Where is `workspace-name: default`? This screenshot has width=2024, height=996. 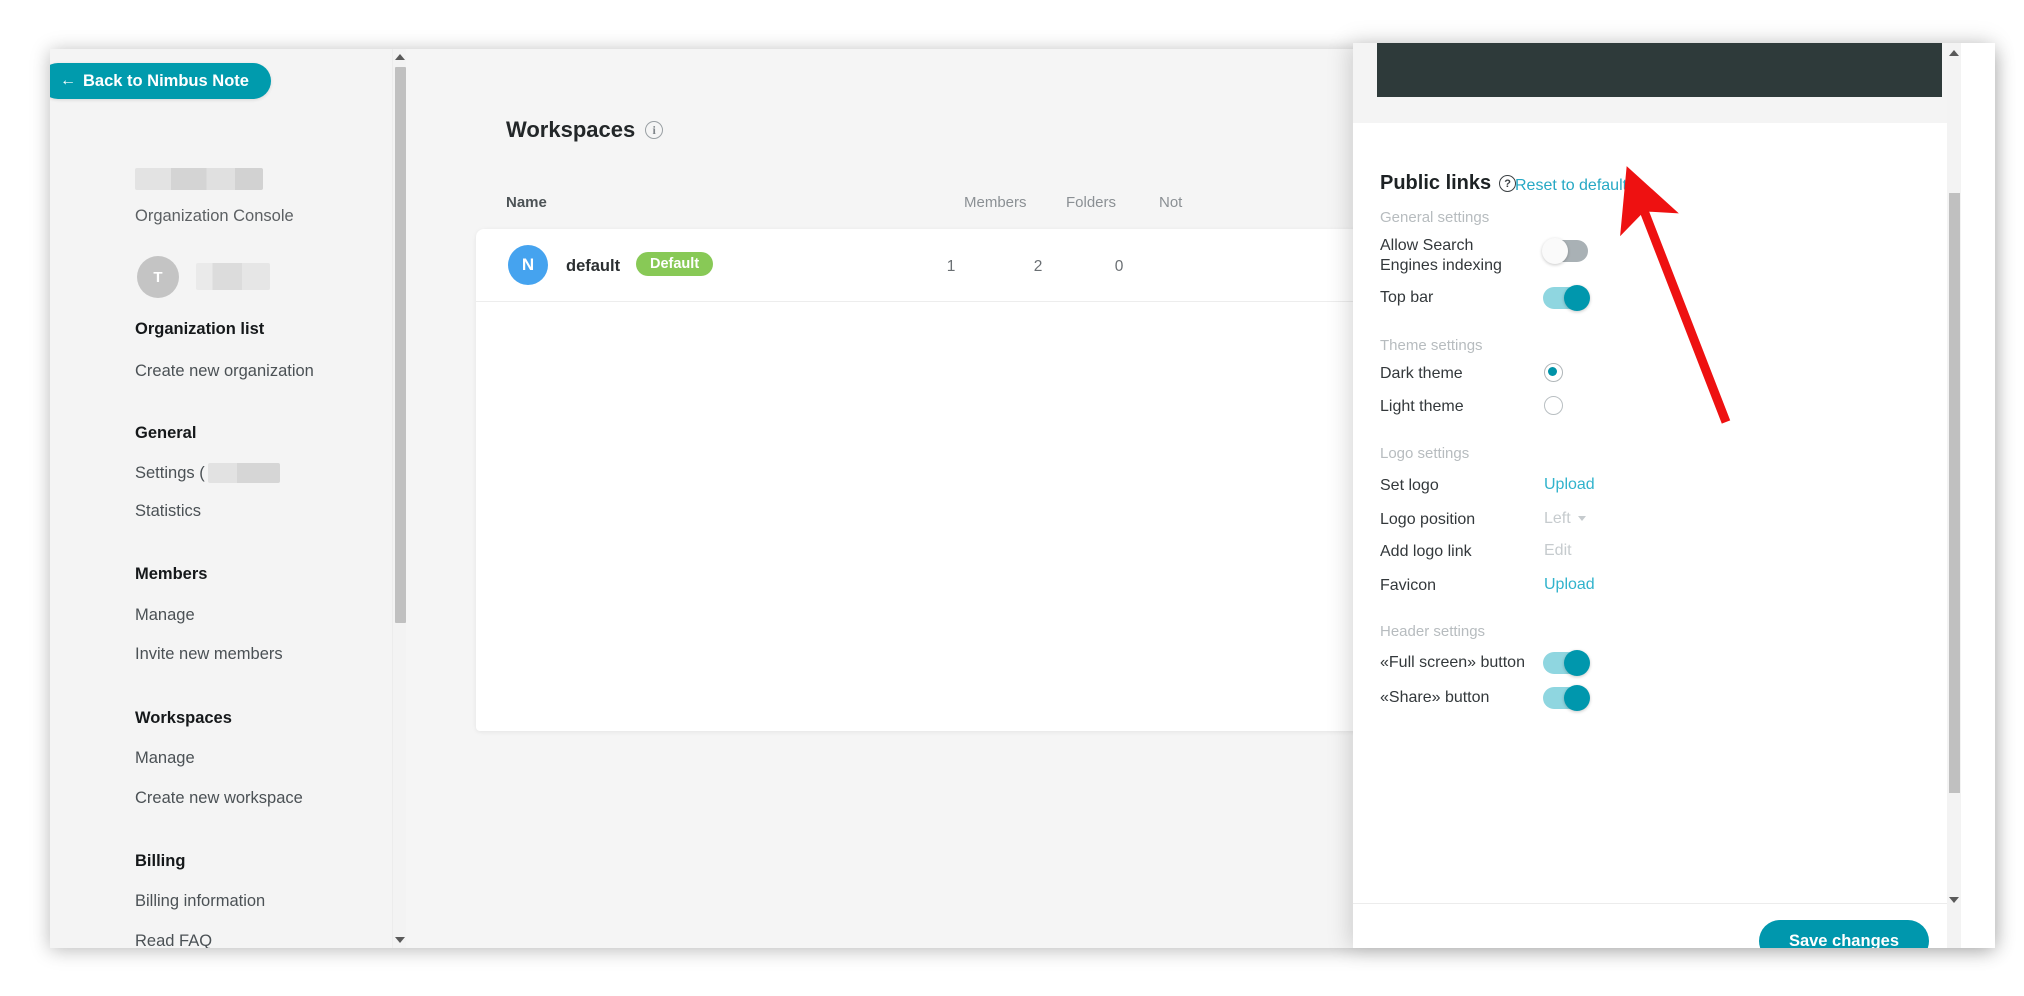 workspace-name: default is located at coordinates (593, 266).